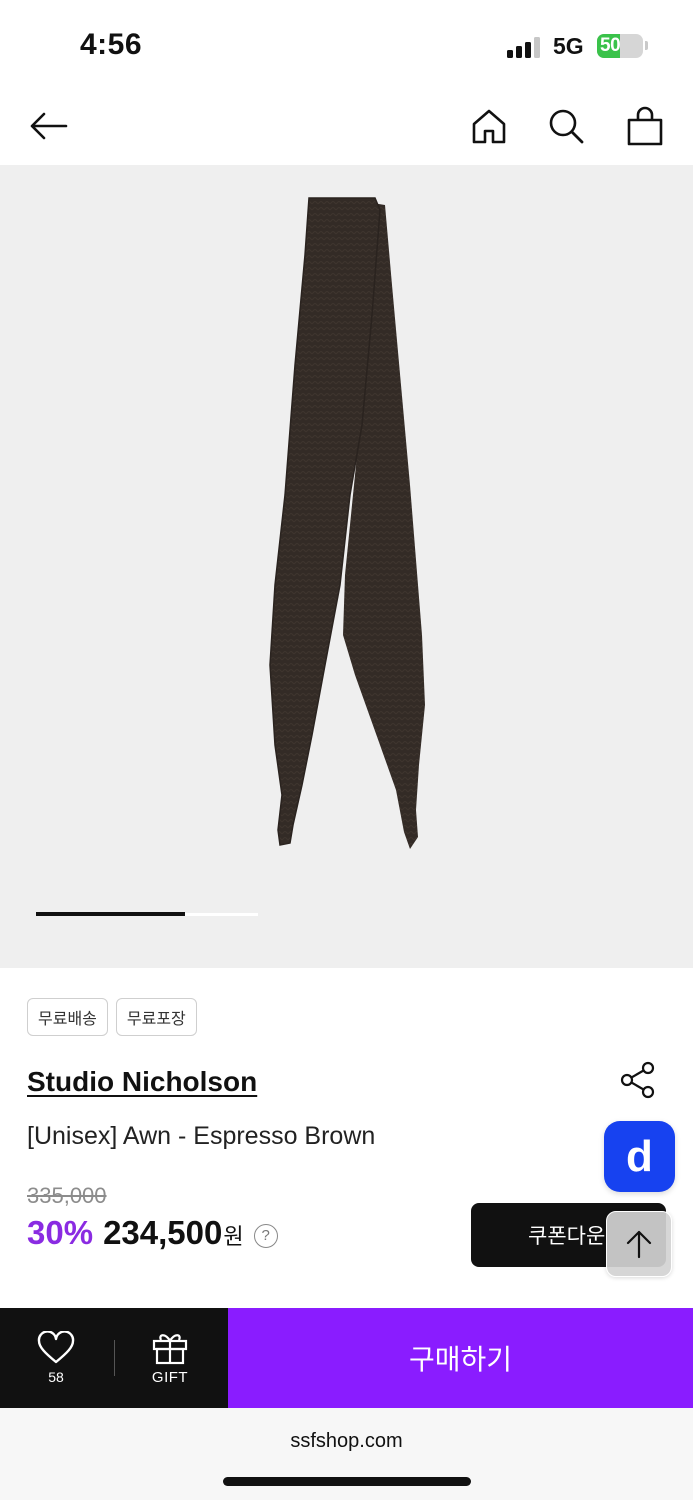 This screenshot has height=1500, width=693. I want to click on back-arrow-icon, so click(48, 126).